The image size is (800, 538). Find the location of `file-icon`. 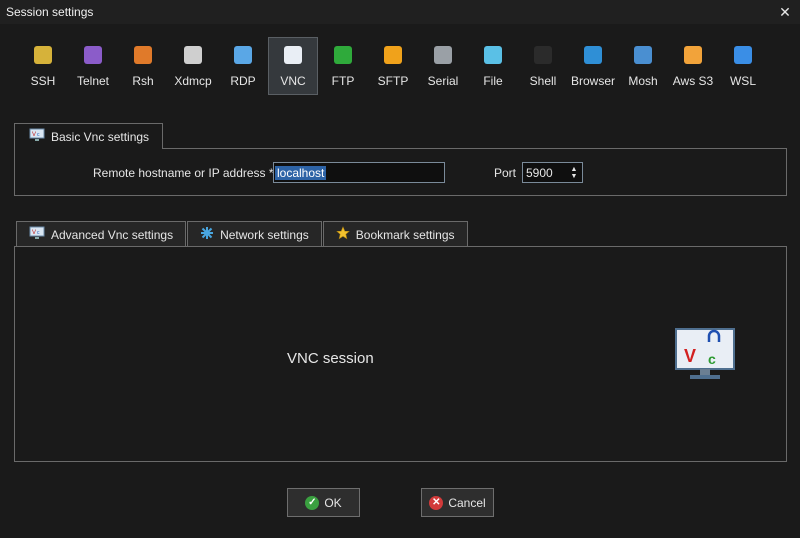

file-icon is located at coordinates (493, 55).